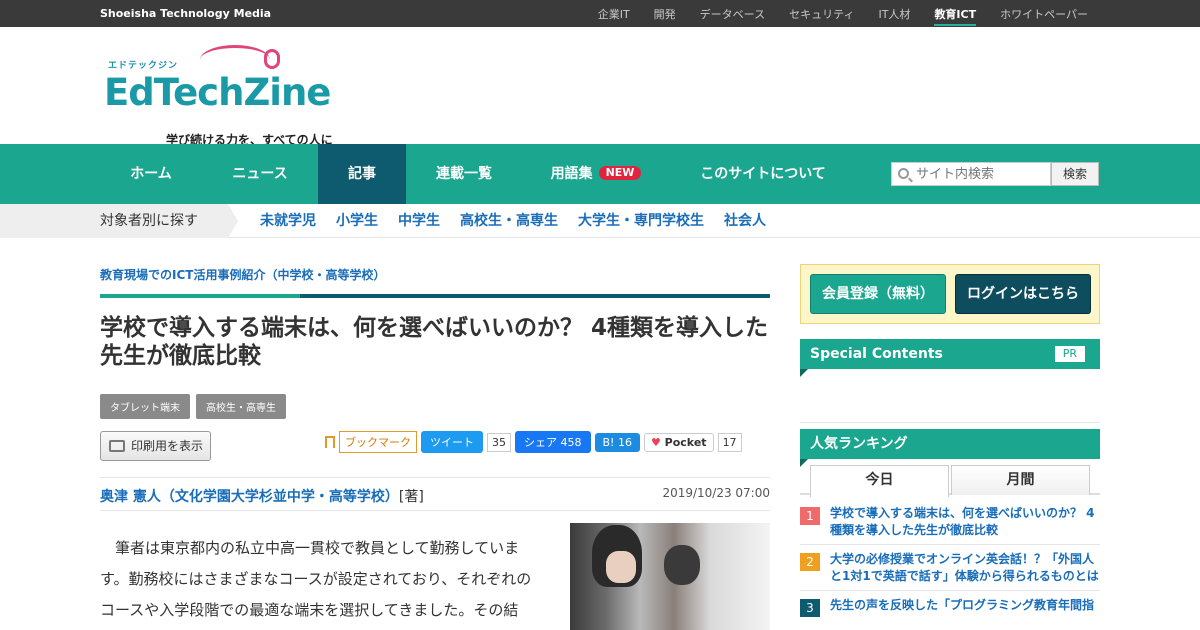 This screenshot has height=630, width=1200. What do you see at coordinates (464, 174) in the screenshot?
I see `nav-series-list: 連載一覧` at bounding box center [464, 174].